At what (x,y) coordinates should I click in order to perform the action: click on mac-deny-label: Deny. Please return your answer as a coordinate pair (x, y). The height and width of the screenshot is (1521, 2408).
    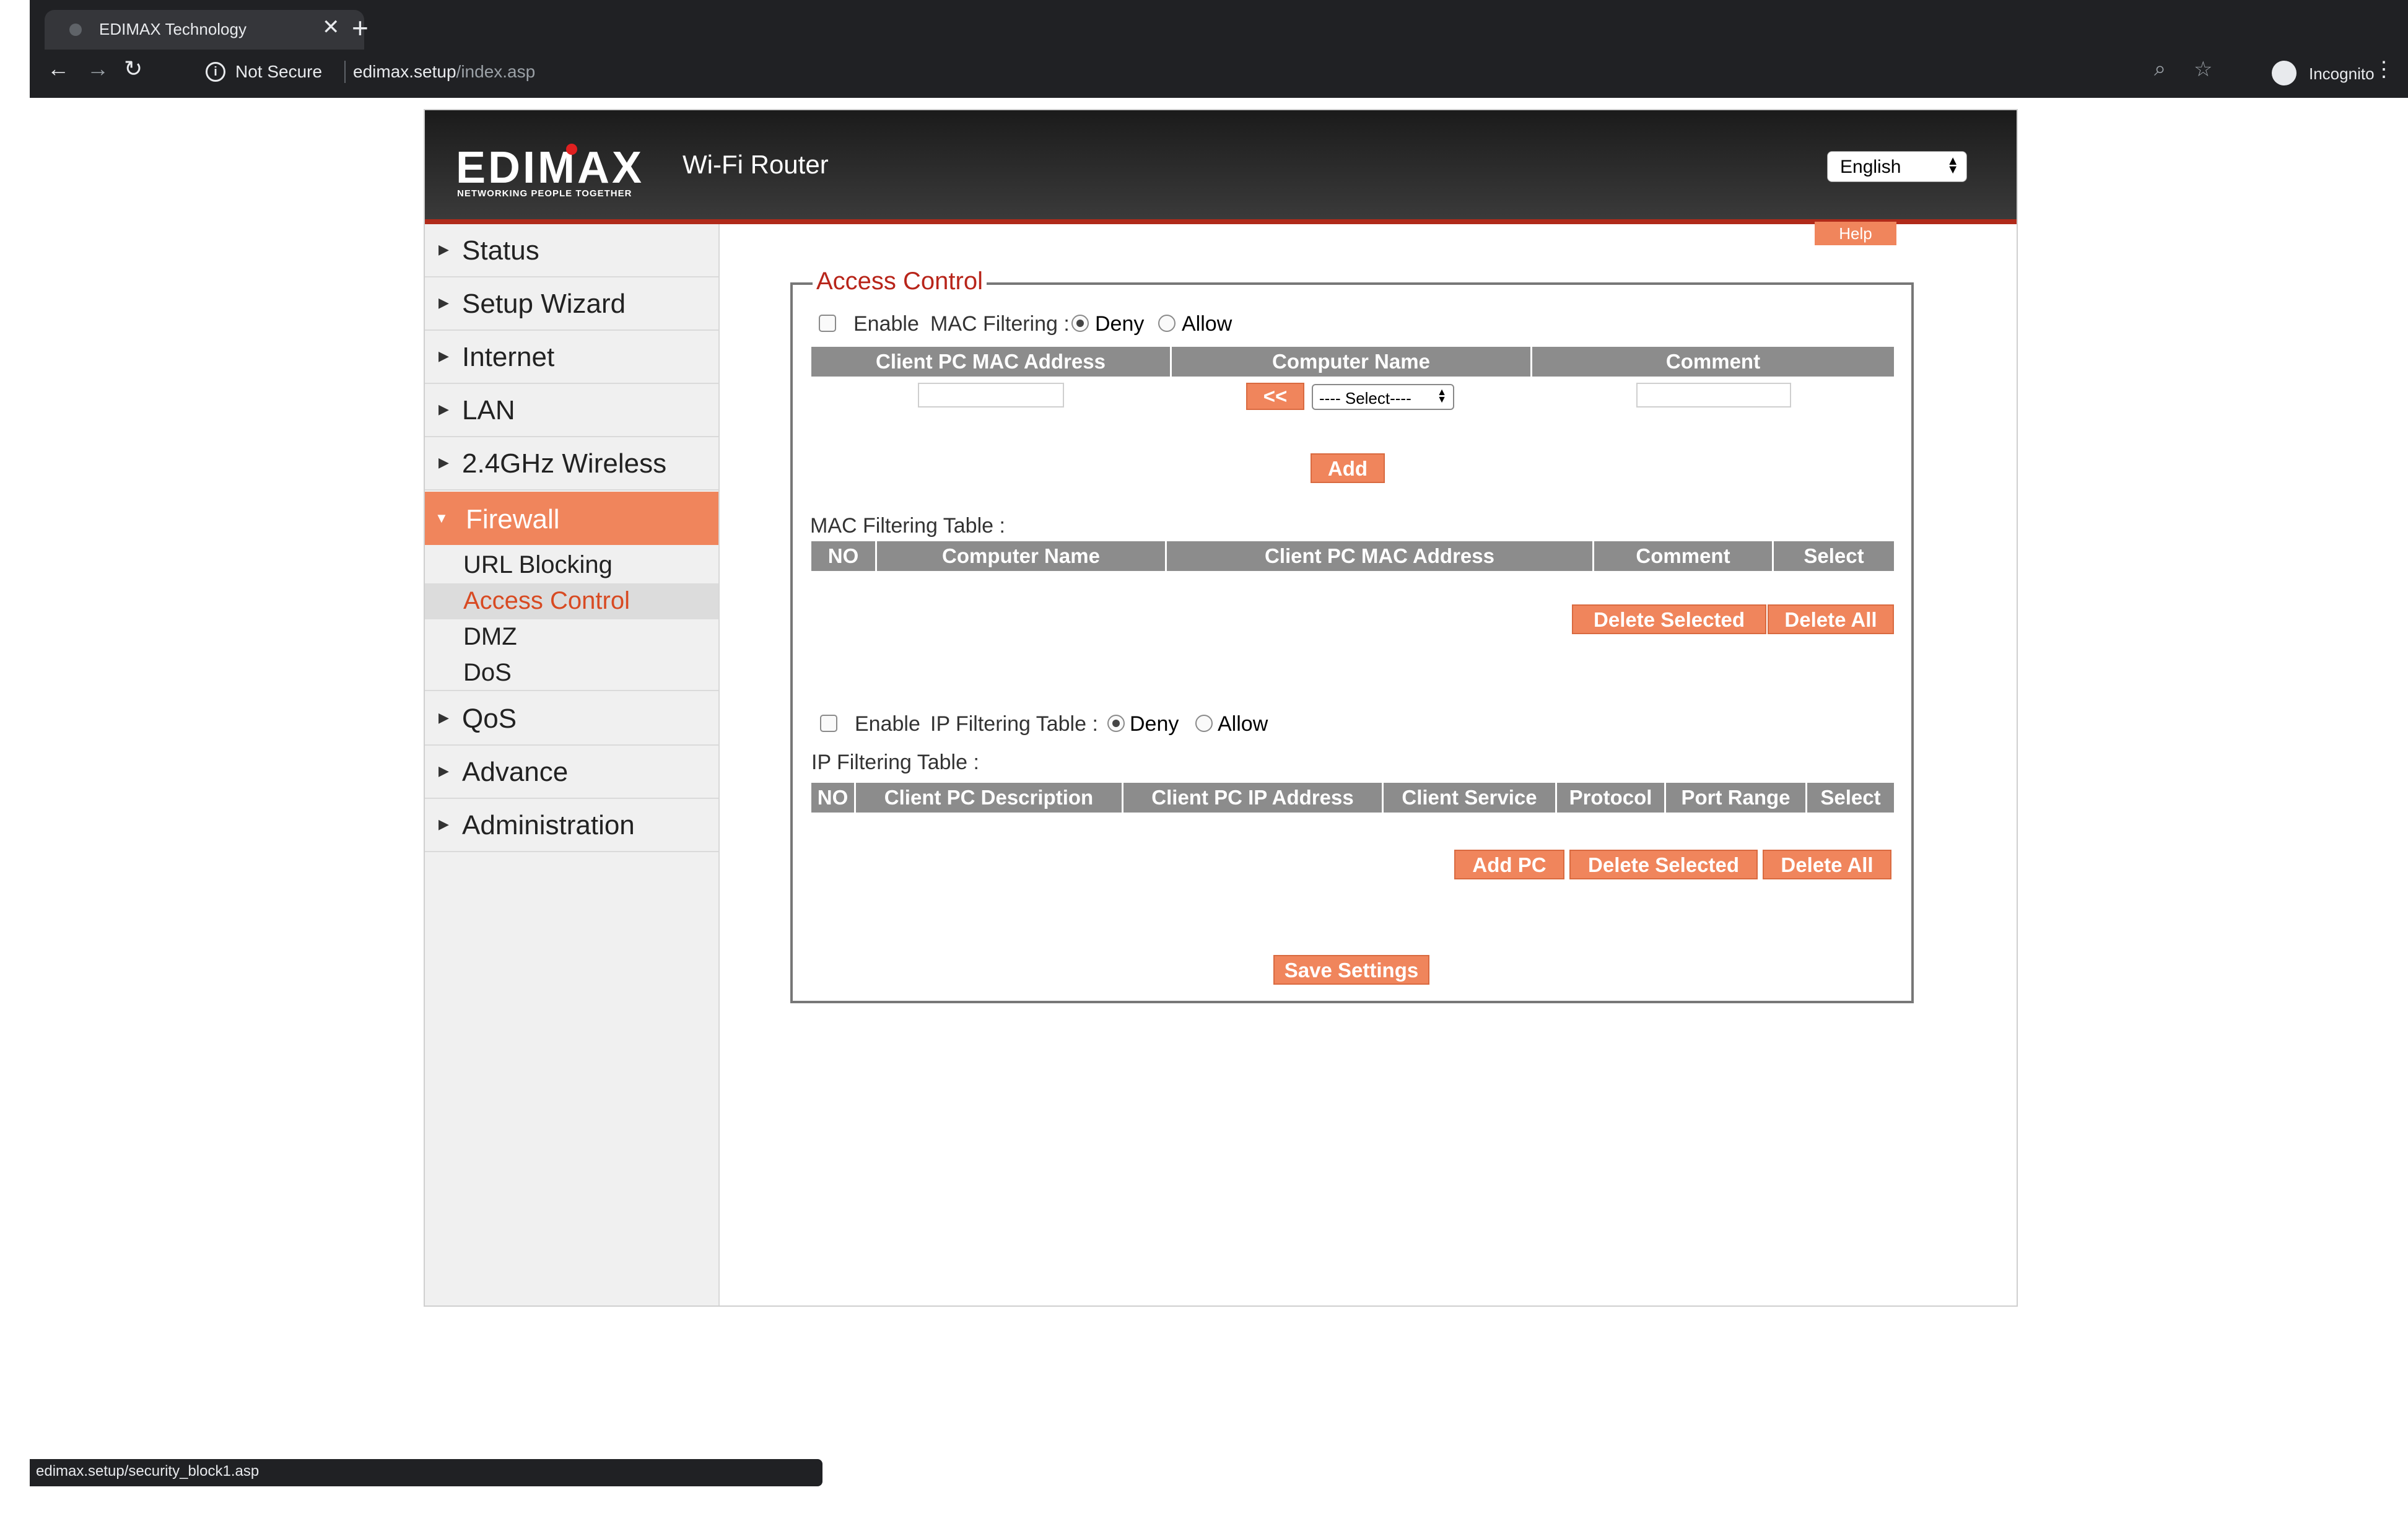
    Looking at the image, I should click on (1120, 324).